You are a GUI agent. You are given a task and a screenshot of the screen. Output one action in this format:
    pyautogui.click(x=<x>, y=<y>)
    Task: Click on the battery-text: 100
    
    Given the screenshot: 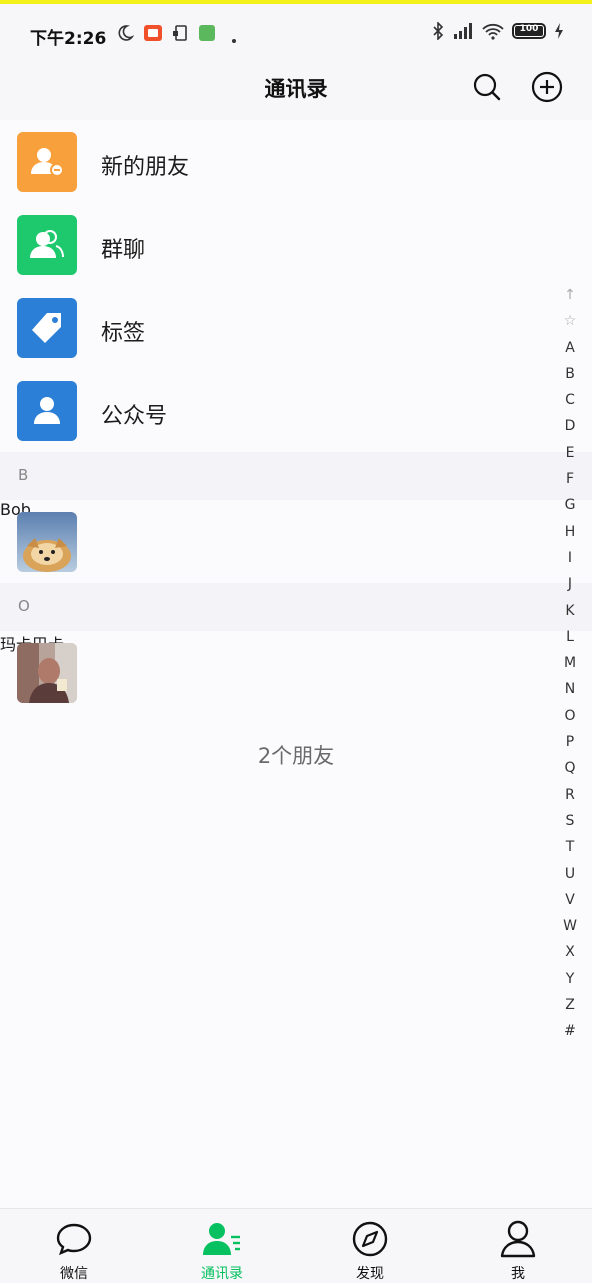 What is the action you would take?
    pyautogui.click(x=529, y=29)
    